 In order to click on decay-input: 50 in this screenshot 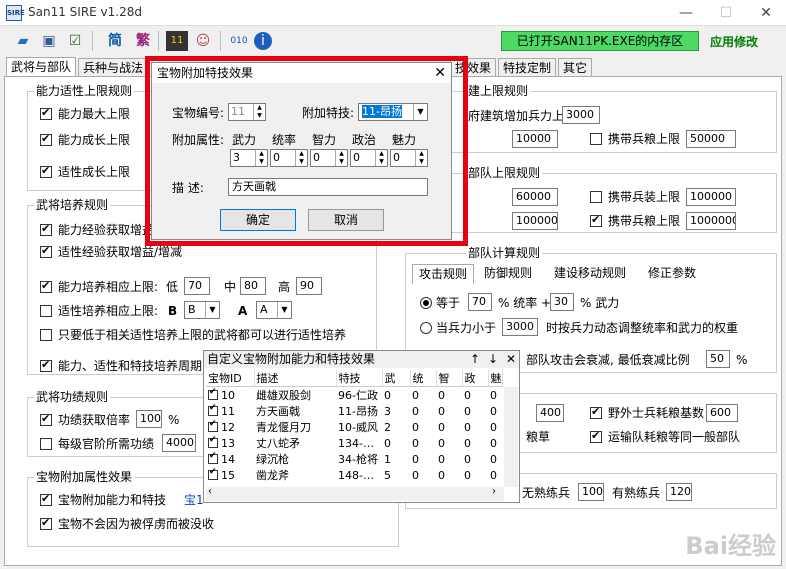, I will do `click(718, 359)`.